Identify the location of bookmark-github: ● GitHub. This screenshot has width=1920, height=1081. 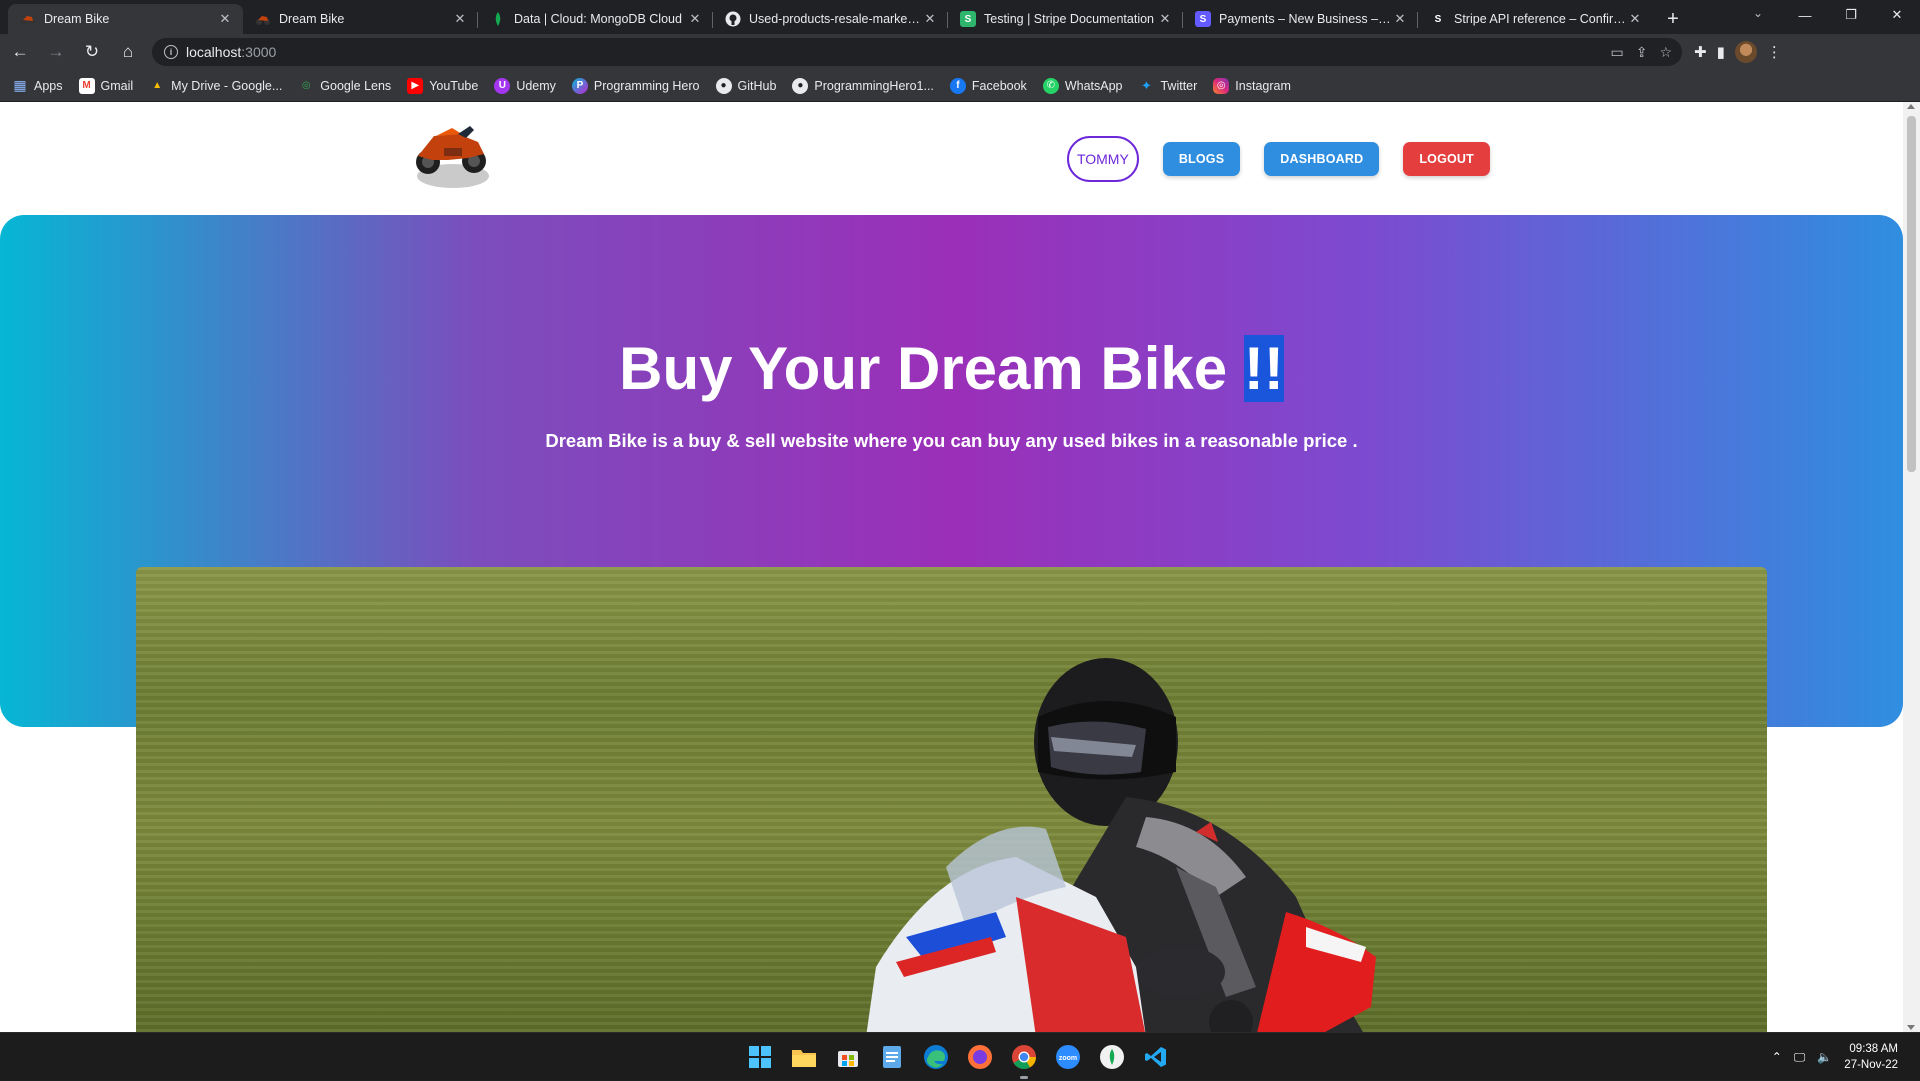
(745, 85).